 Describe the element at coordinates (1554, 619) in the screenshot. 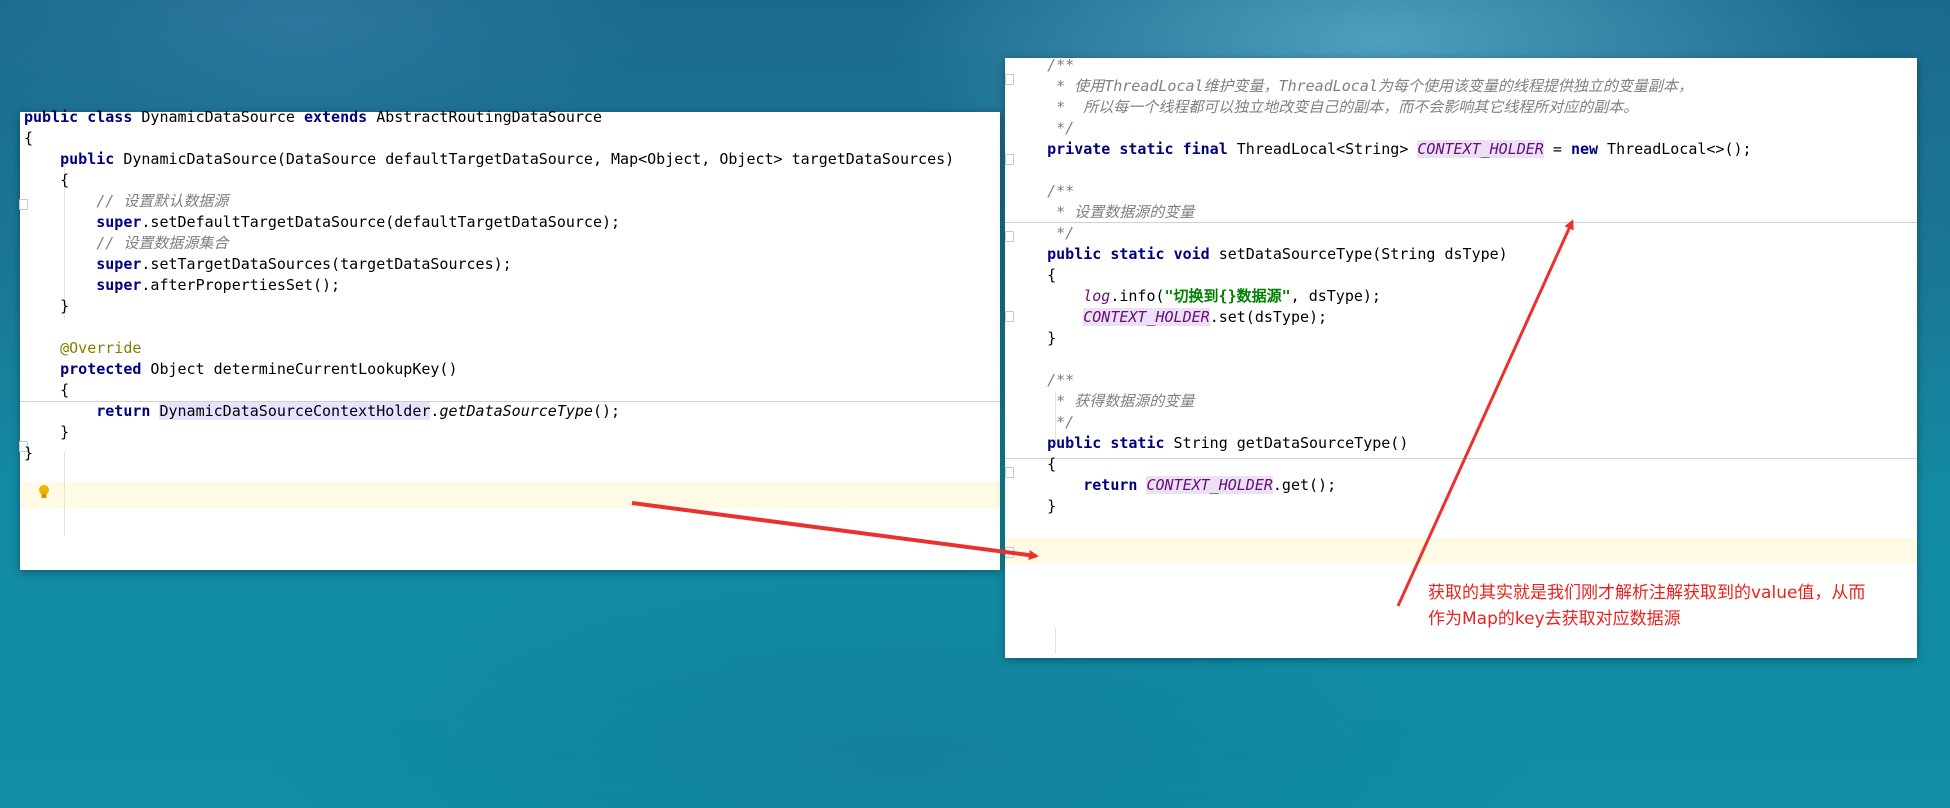

I see `annotation-line-2: 作为Map的key去获取对应数据源` at that location.